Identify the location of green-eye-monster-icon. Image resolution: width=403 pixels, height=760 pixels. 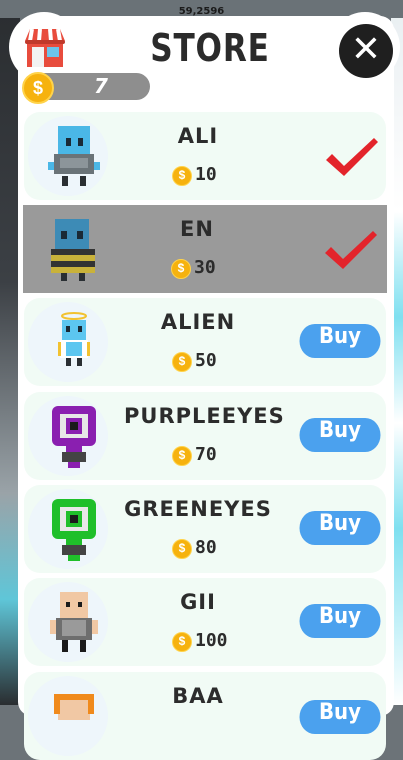
(74, 530).